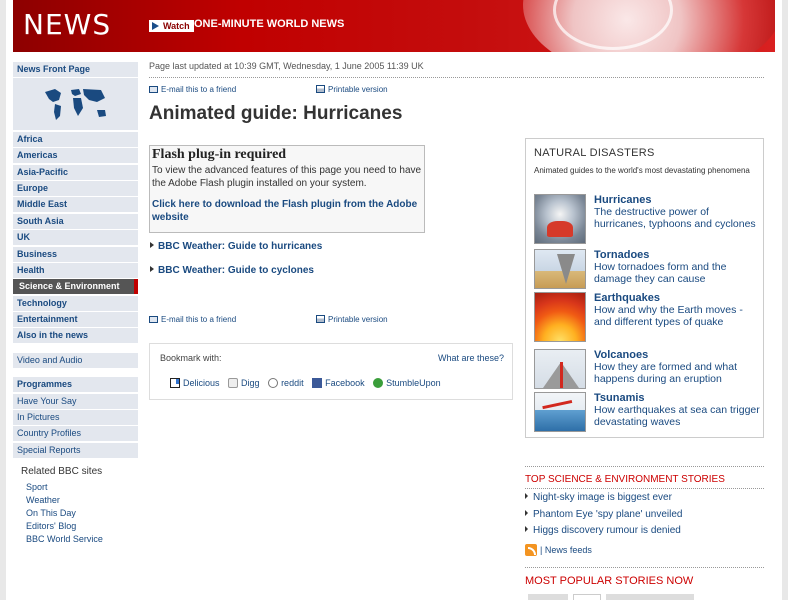 The height and width of the screenshot is (600, 788). I want to click on bookmark-facebook: Facebook, so click(338, 383).